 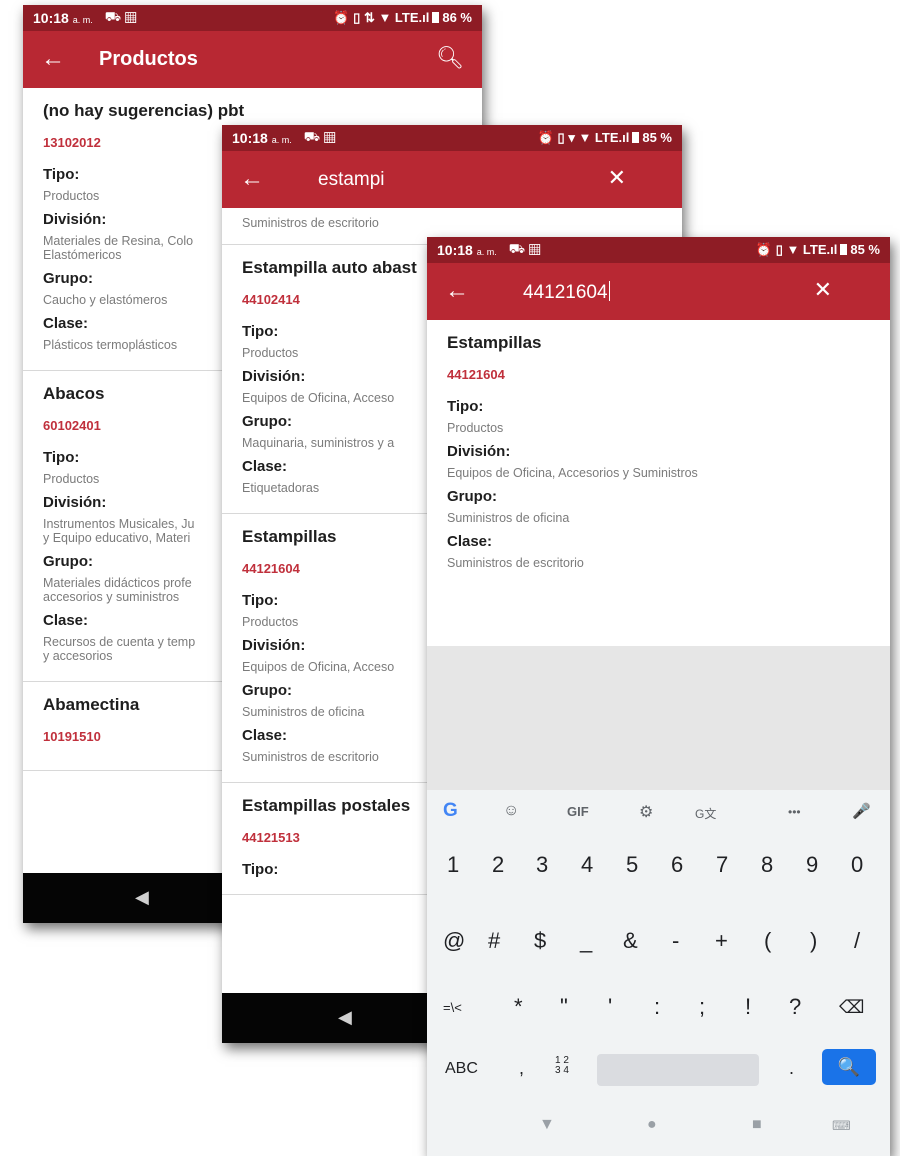 What do you see at coordinates (767, 865) in the screenshot?
I see `key-8: 8` at bounding box center [767, 865].